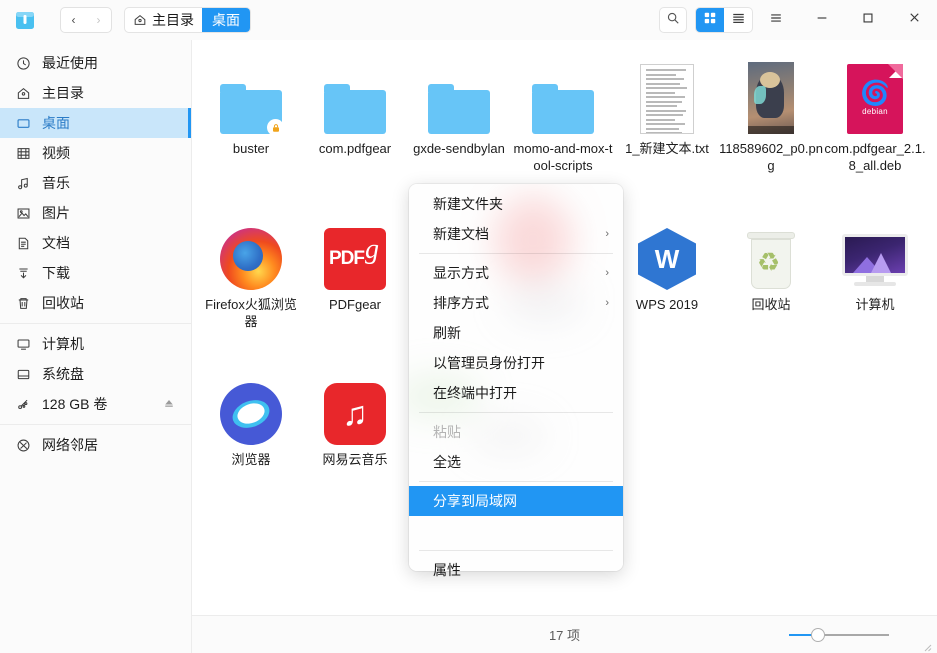  What do you see at coordinates (818, 635) in the screenshot?
I see `zoom-slider-handle` at bounding box center [818, 635].